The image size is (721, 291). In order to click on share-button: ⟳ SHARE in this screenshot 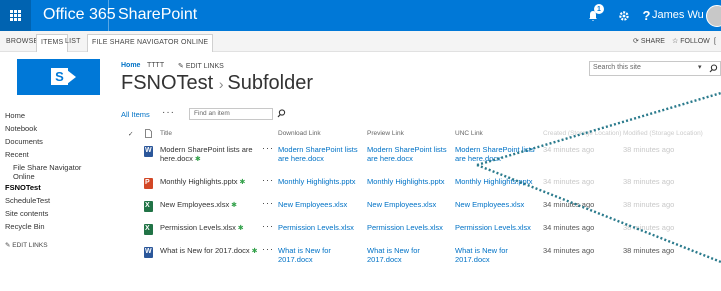, I will do `click(649, 41)`.